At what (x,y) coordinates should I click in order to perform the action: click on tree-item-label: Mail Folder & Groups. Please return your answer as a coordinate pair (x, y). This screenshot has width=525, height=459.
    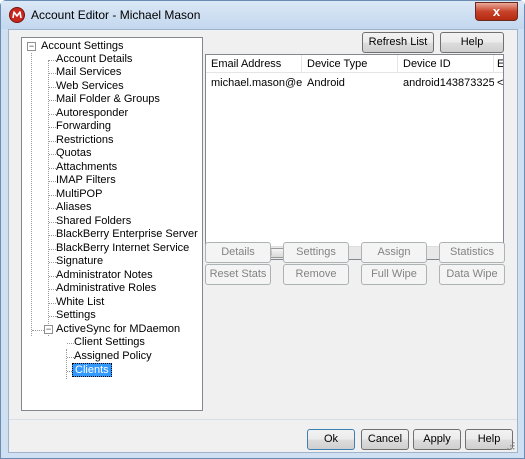
    Looking at the image, I should click on (108, 99).